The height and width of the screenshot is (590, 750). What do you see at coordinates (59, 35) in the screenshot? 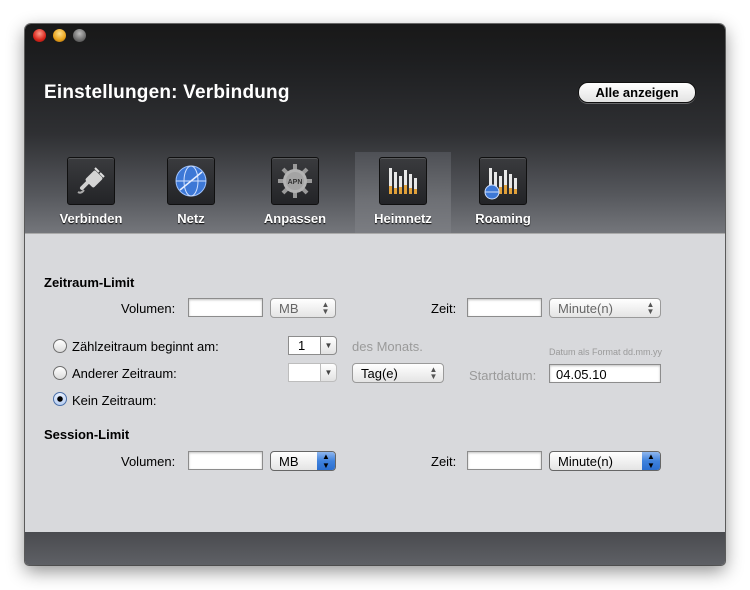
I see `minimize-window-button` at bounding box center [59, 35].